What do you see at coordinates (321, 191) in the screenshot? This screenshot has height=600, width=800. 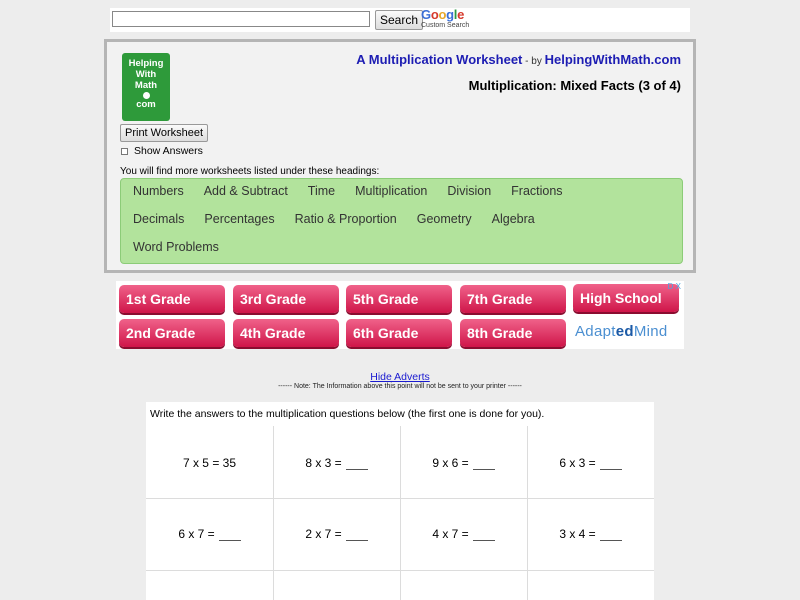 I see `category-time: Time` at bounding box center [321, 191].